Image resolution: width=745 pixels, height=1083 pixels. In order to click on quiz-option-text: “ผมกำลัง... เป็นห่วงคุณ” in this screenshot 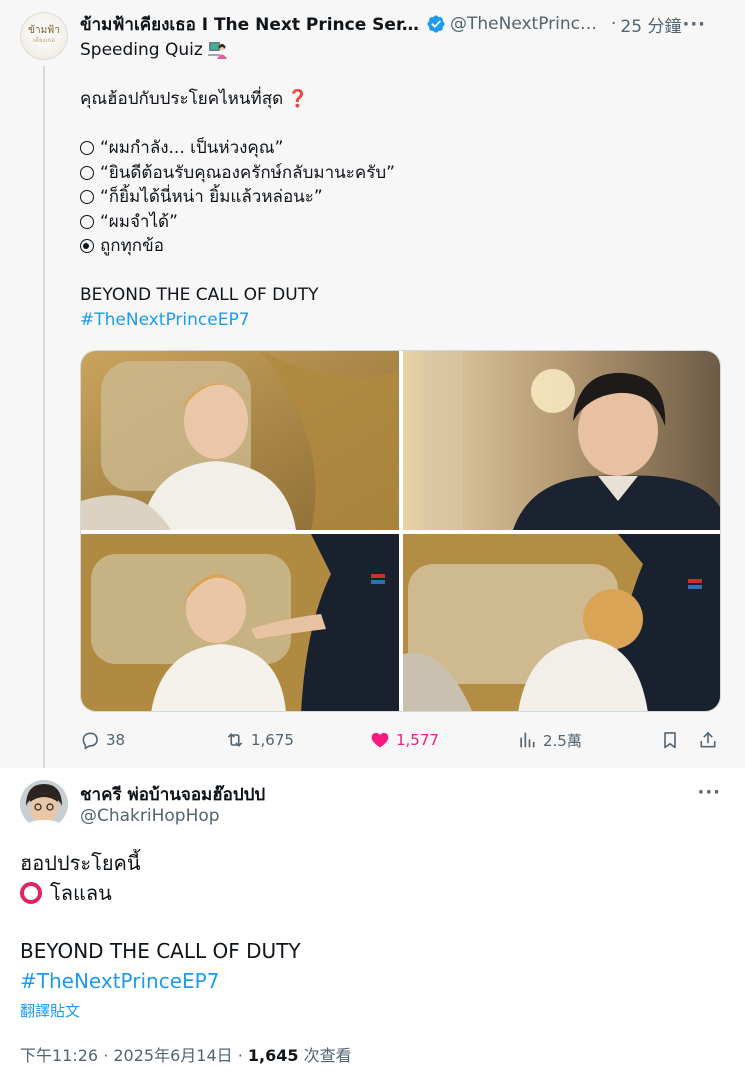, I will do `click(192, 148)`.